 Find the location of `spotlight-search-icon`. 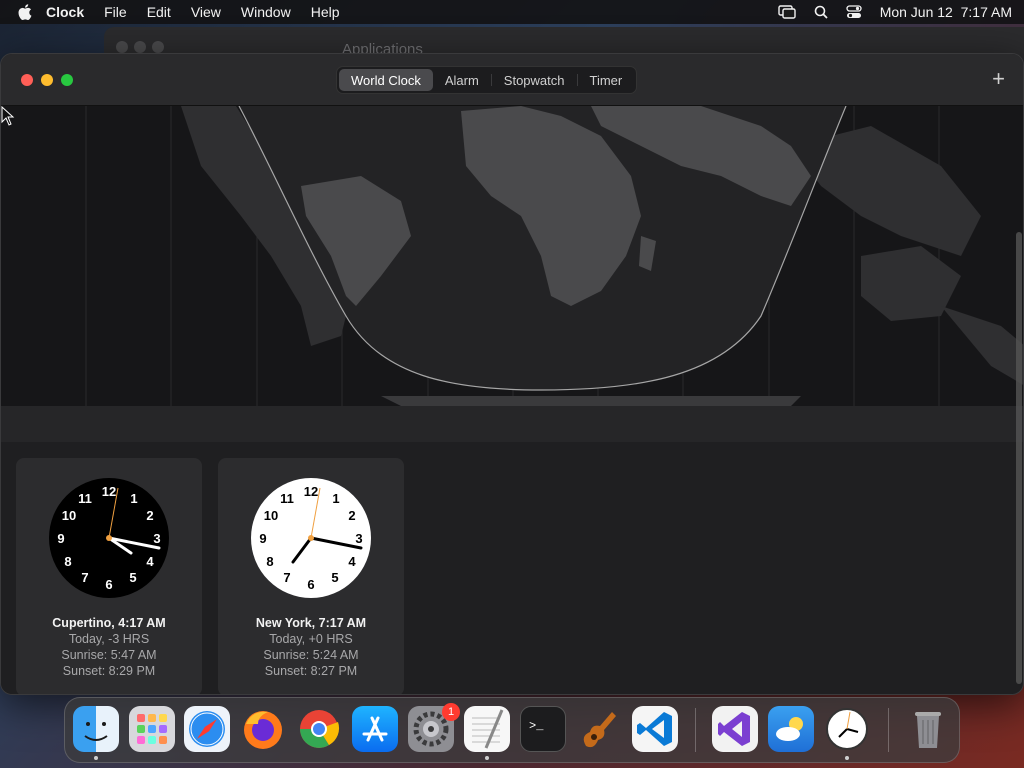

spotlight-search-icon is located at coordinates (821, 12).